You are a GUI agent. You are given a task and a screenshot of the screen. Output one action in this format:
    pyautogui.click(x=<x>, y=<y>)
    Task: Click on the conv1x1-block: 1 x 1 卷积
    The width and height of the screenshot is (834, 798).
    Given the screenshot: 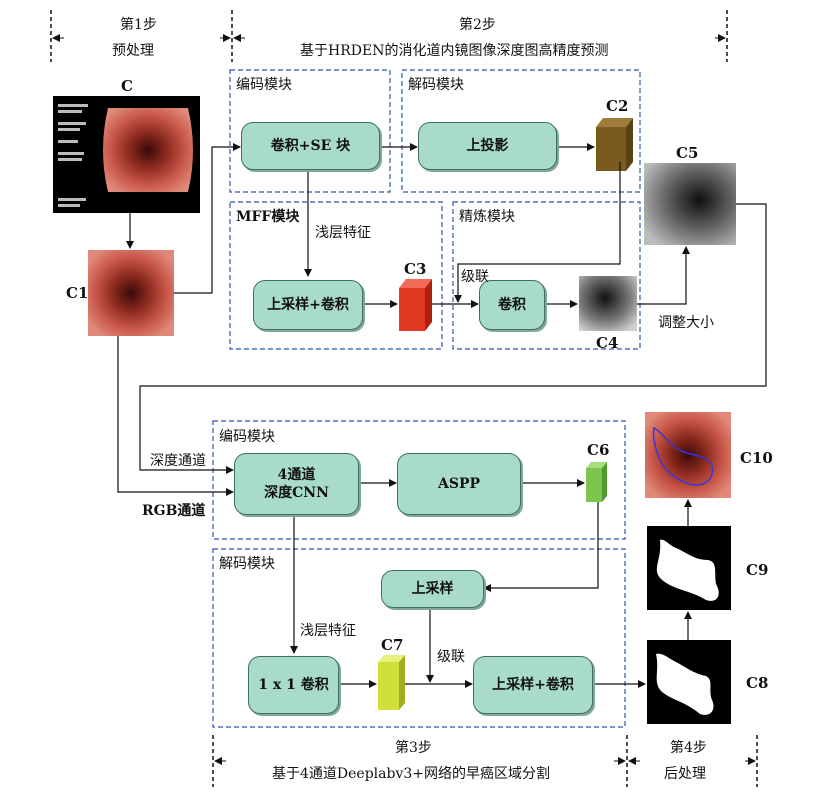 What is the action you would take?
    pyautogui.click(x=293, y=685)
    